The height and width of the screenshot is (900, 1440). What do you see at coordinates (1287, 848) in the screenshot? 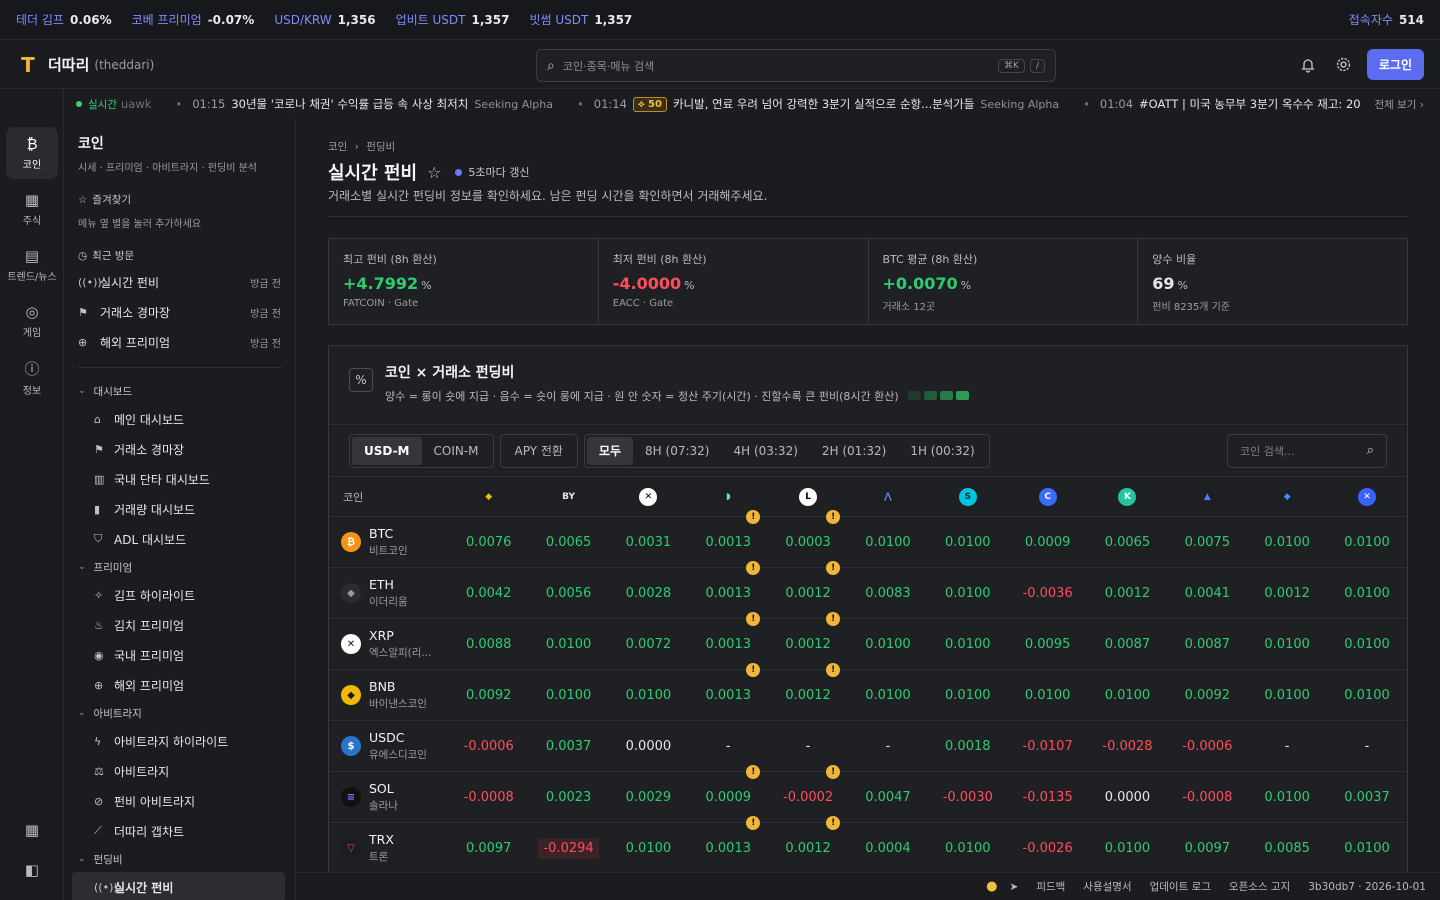
I see `funding-rate-cell: 0.0085` at bounding box center [1287, 848].